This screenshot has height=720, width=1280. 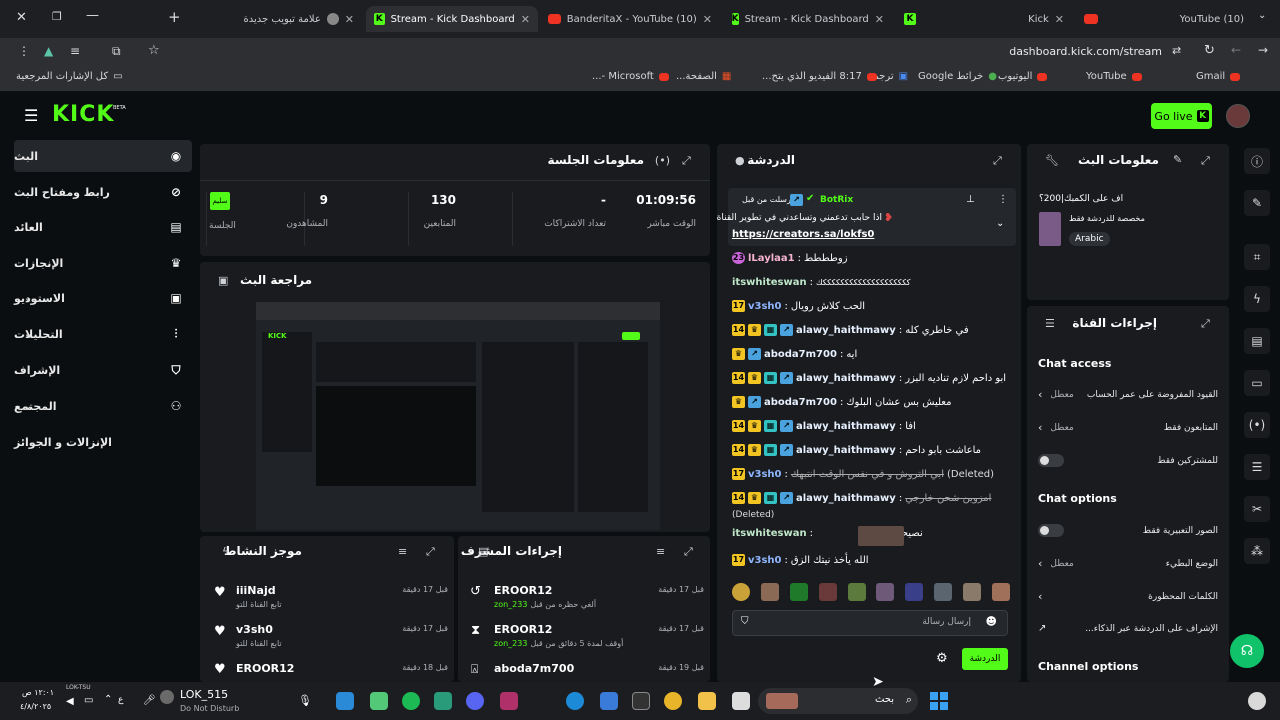 What do you see at coordinates (1257, 299) in the screenshot?
I see `rail-bolt-button: ϟ` at bounding box center [1257, 299].